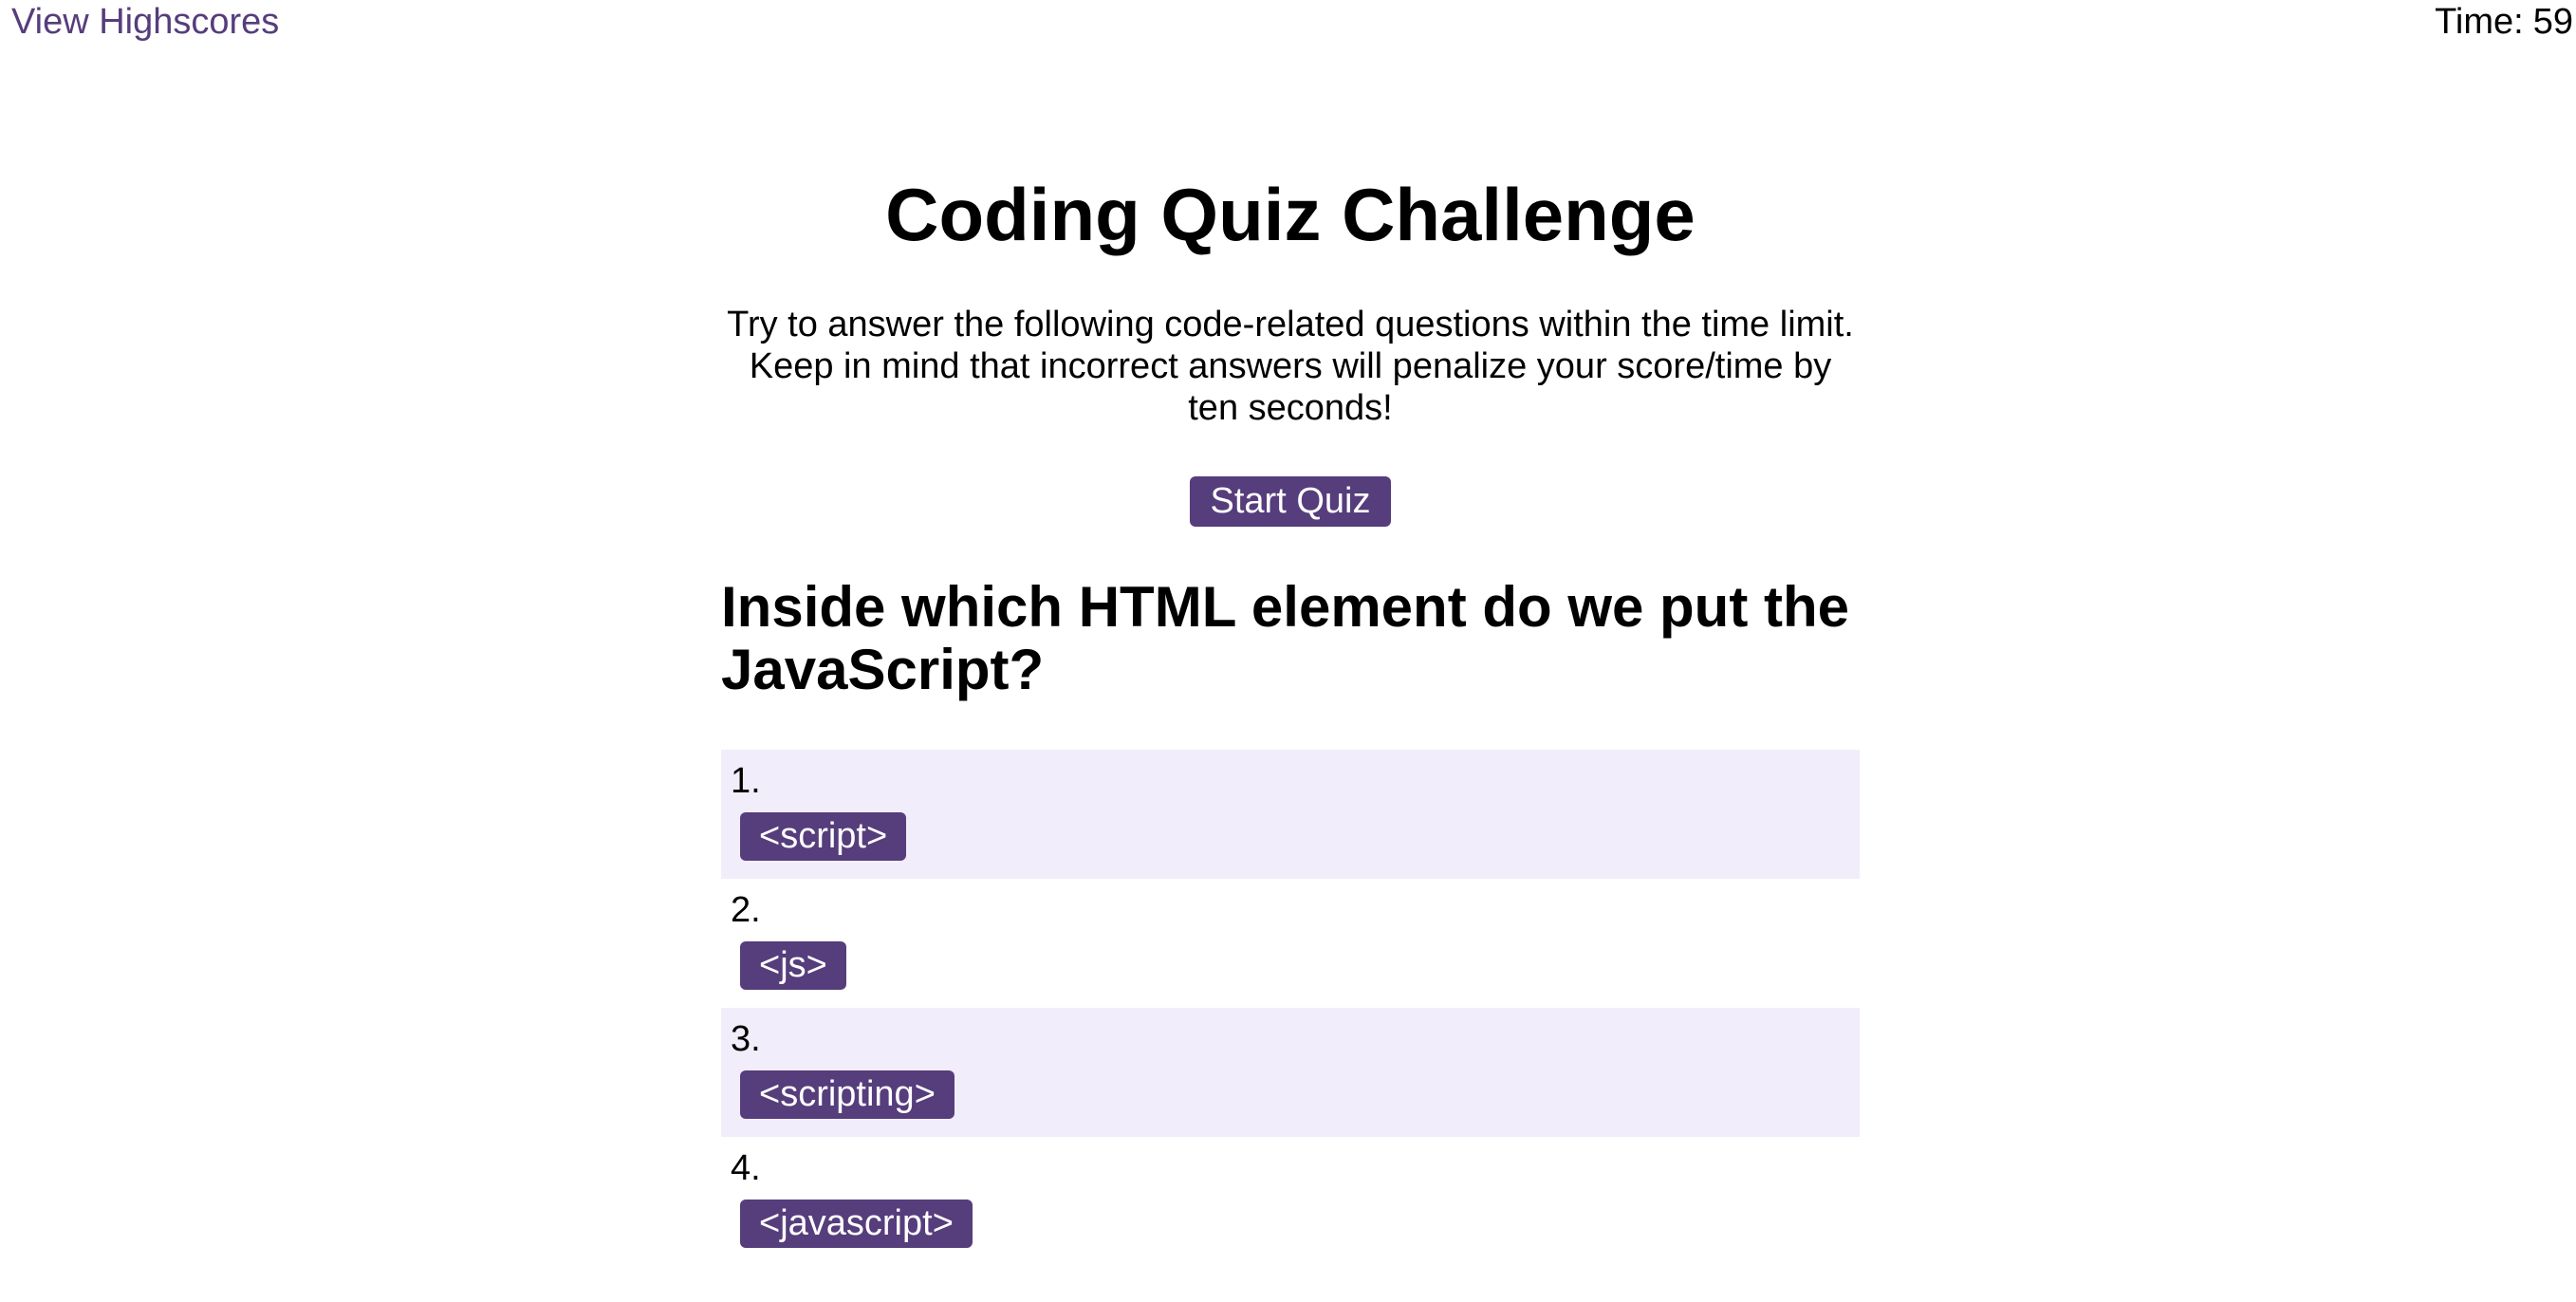 This screenshot has height=1302, width=2576. I want to click on choice-button-javascript: <javascript>, so click(856, 1224).